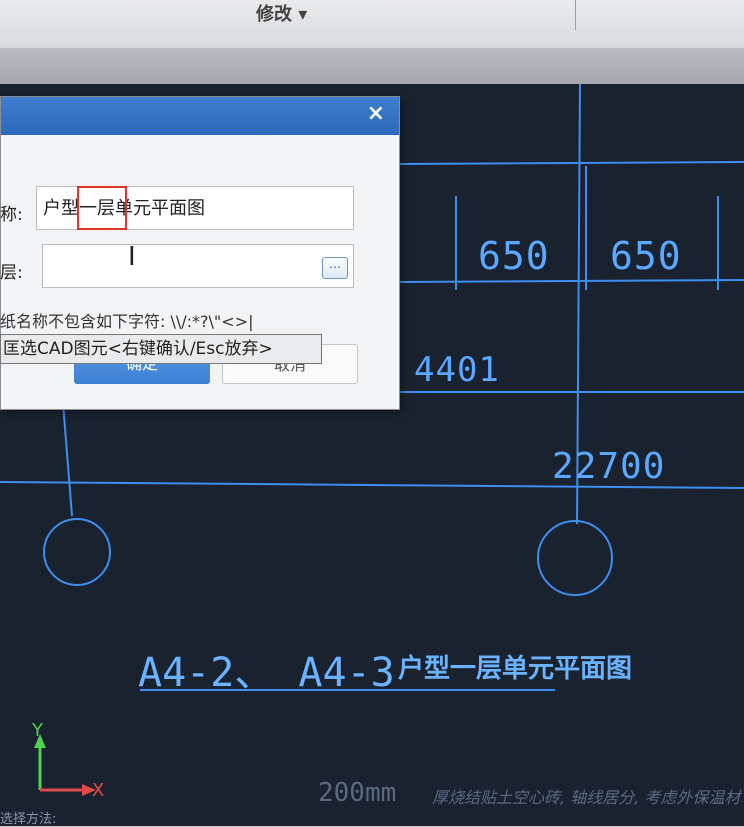 The image size is (744, 827). Describe the element at coordinates (609, 466) in the screenshot. I see `dim-22700: 22700` at that location.